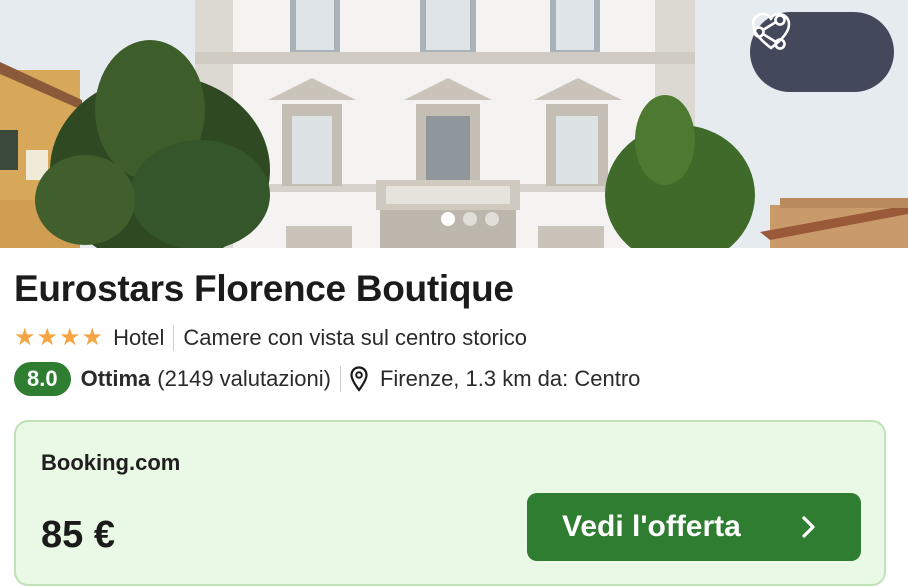 This screenshot has width=908, height=586. Describe the element at coordinates (510, 378) in the screenshot. I see `hotel-location: Firenze, 1.3 km da: Centro` at that location.